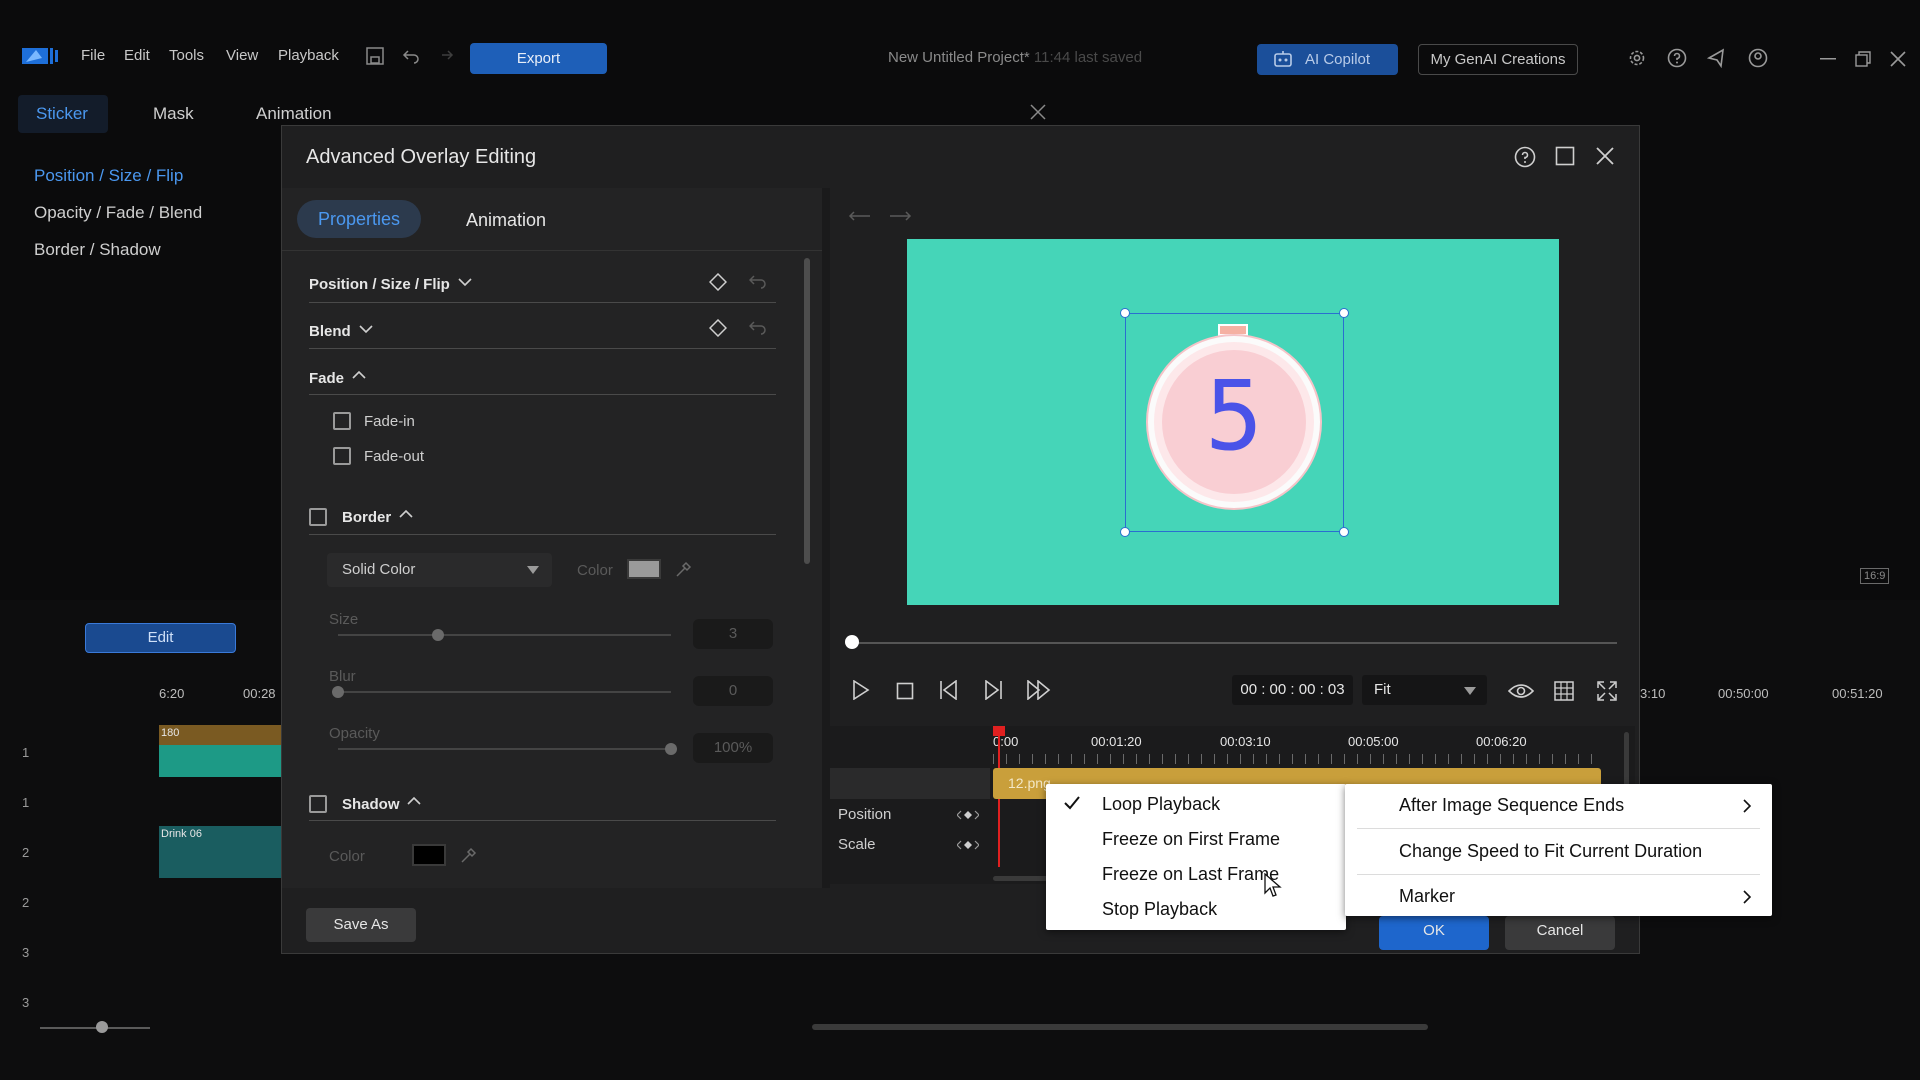  What do you see at coordinates (342, 421) in the screenshot?
I see `fade-in-checkbox` at bounding box center [342, 421].